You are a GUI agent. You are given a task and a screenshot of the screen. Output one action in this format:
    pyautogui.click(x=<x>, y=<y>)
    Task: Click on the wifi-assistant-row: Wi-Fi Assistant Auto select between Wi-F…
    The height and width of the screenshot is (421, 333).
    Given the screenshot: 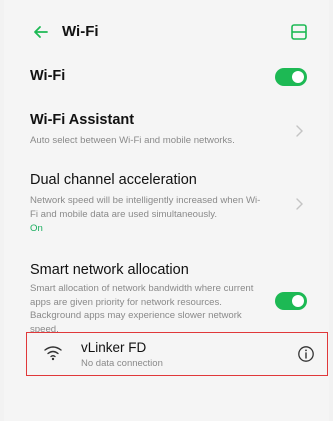 What is the action you would take?
    pyautogui.click(x=166, y=132)
    